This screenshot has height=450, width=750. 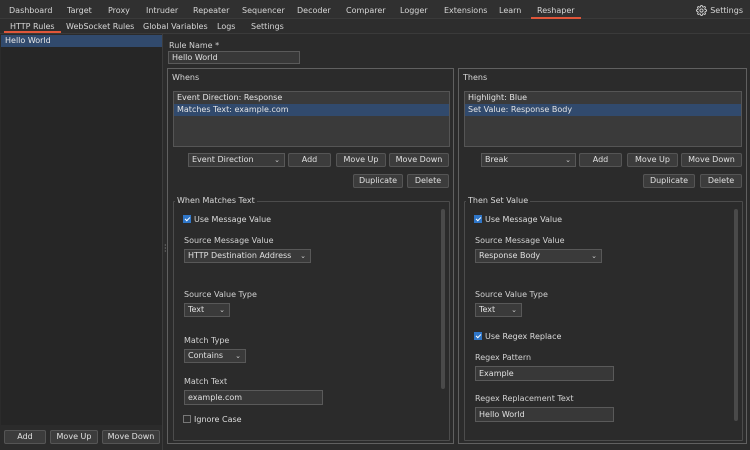 What do you see at coordinates (711, 160) in the screenshot?
I see `move-down-then-button: Move Down` at bounding box center [711, 160].